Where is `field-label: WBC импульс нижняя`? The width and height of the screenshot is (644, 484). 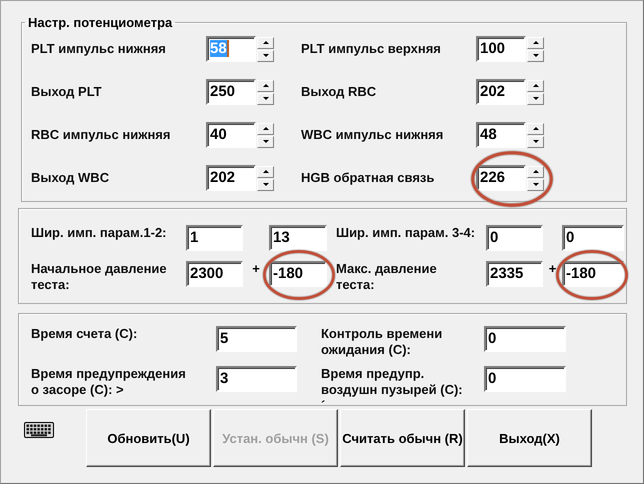 field-label: WBC импульс нижняя is located at coordinates (372, 135).